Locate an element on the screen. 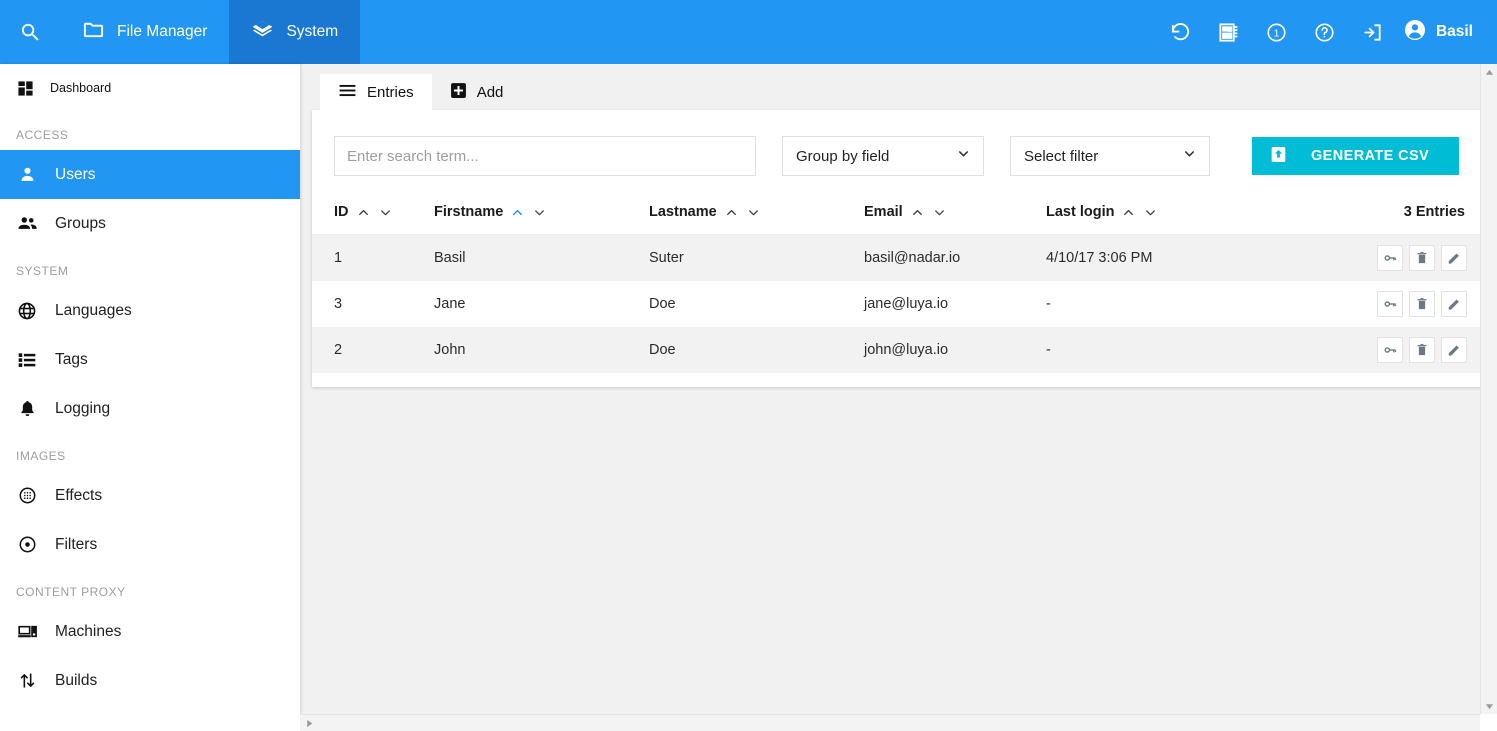 The height and width of the screenshot is (731, 1497). cell-id: 3 is located at coordinates (373, 303).